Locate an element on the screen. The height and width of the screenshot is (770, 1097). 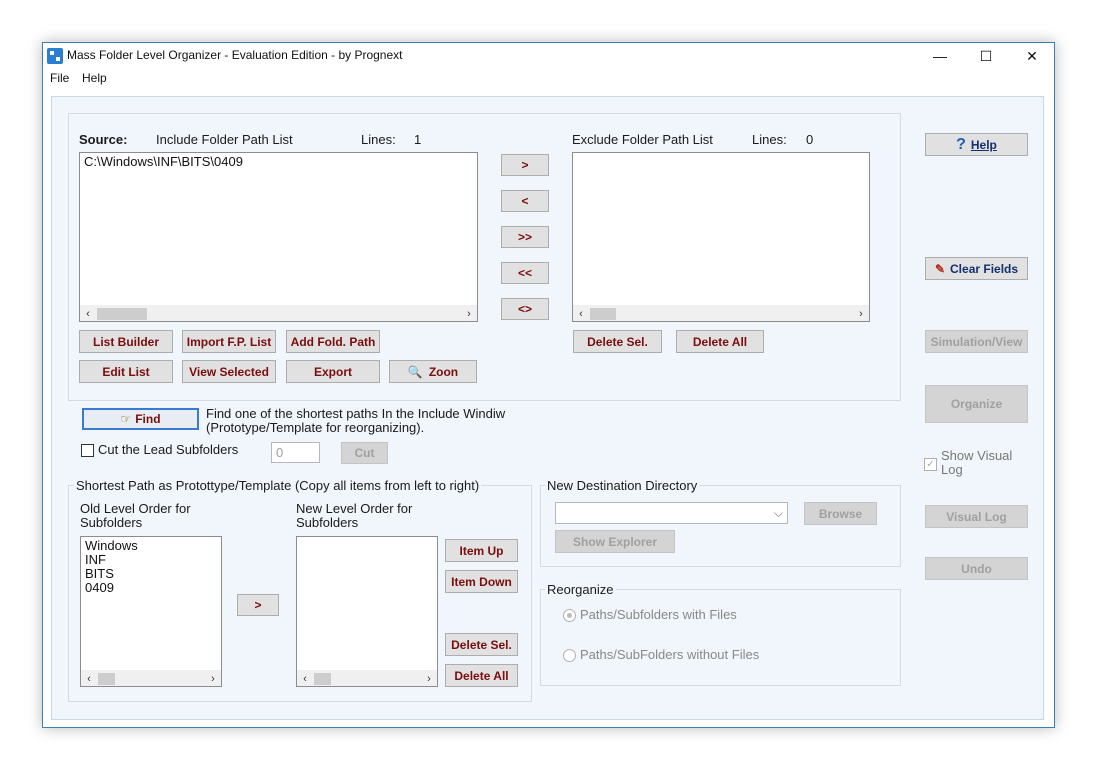
destination-title: New Destination Directory is located at coordinates (622, 485).